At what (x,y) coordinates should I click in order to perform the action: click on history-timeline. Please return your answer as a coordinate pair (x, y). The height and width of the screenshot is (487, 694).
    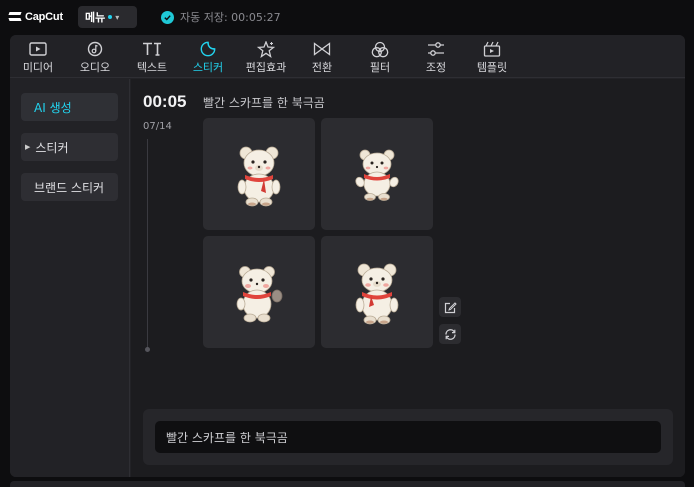
    Looking at the image, I should click on (147, 244).